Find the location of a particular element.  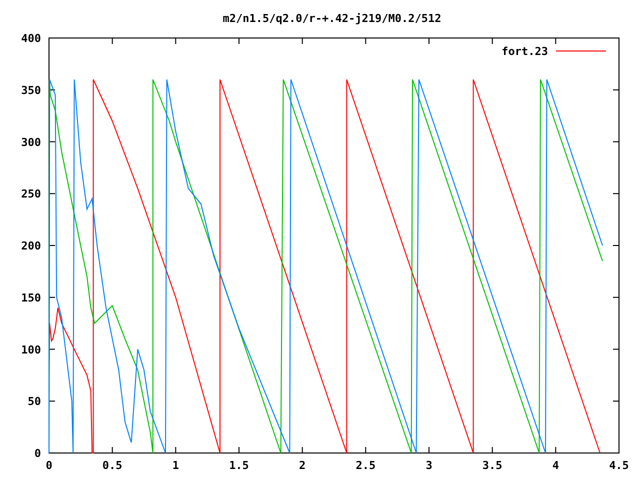

legend-line is located at coordinates (581, 51).